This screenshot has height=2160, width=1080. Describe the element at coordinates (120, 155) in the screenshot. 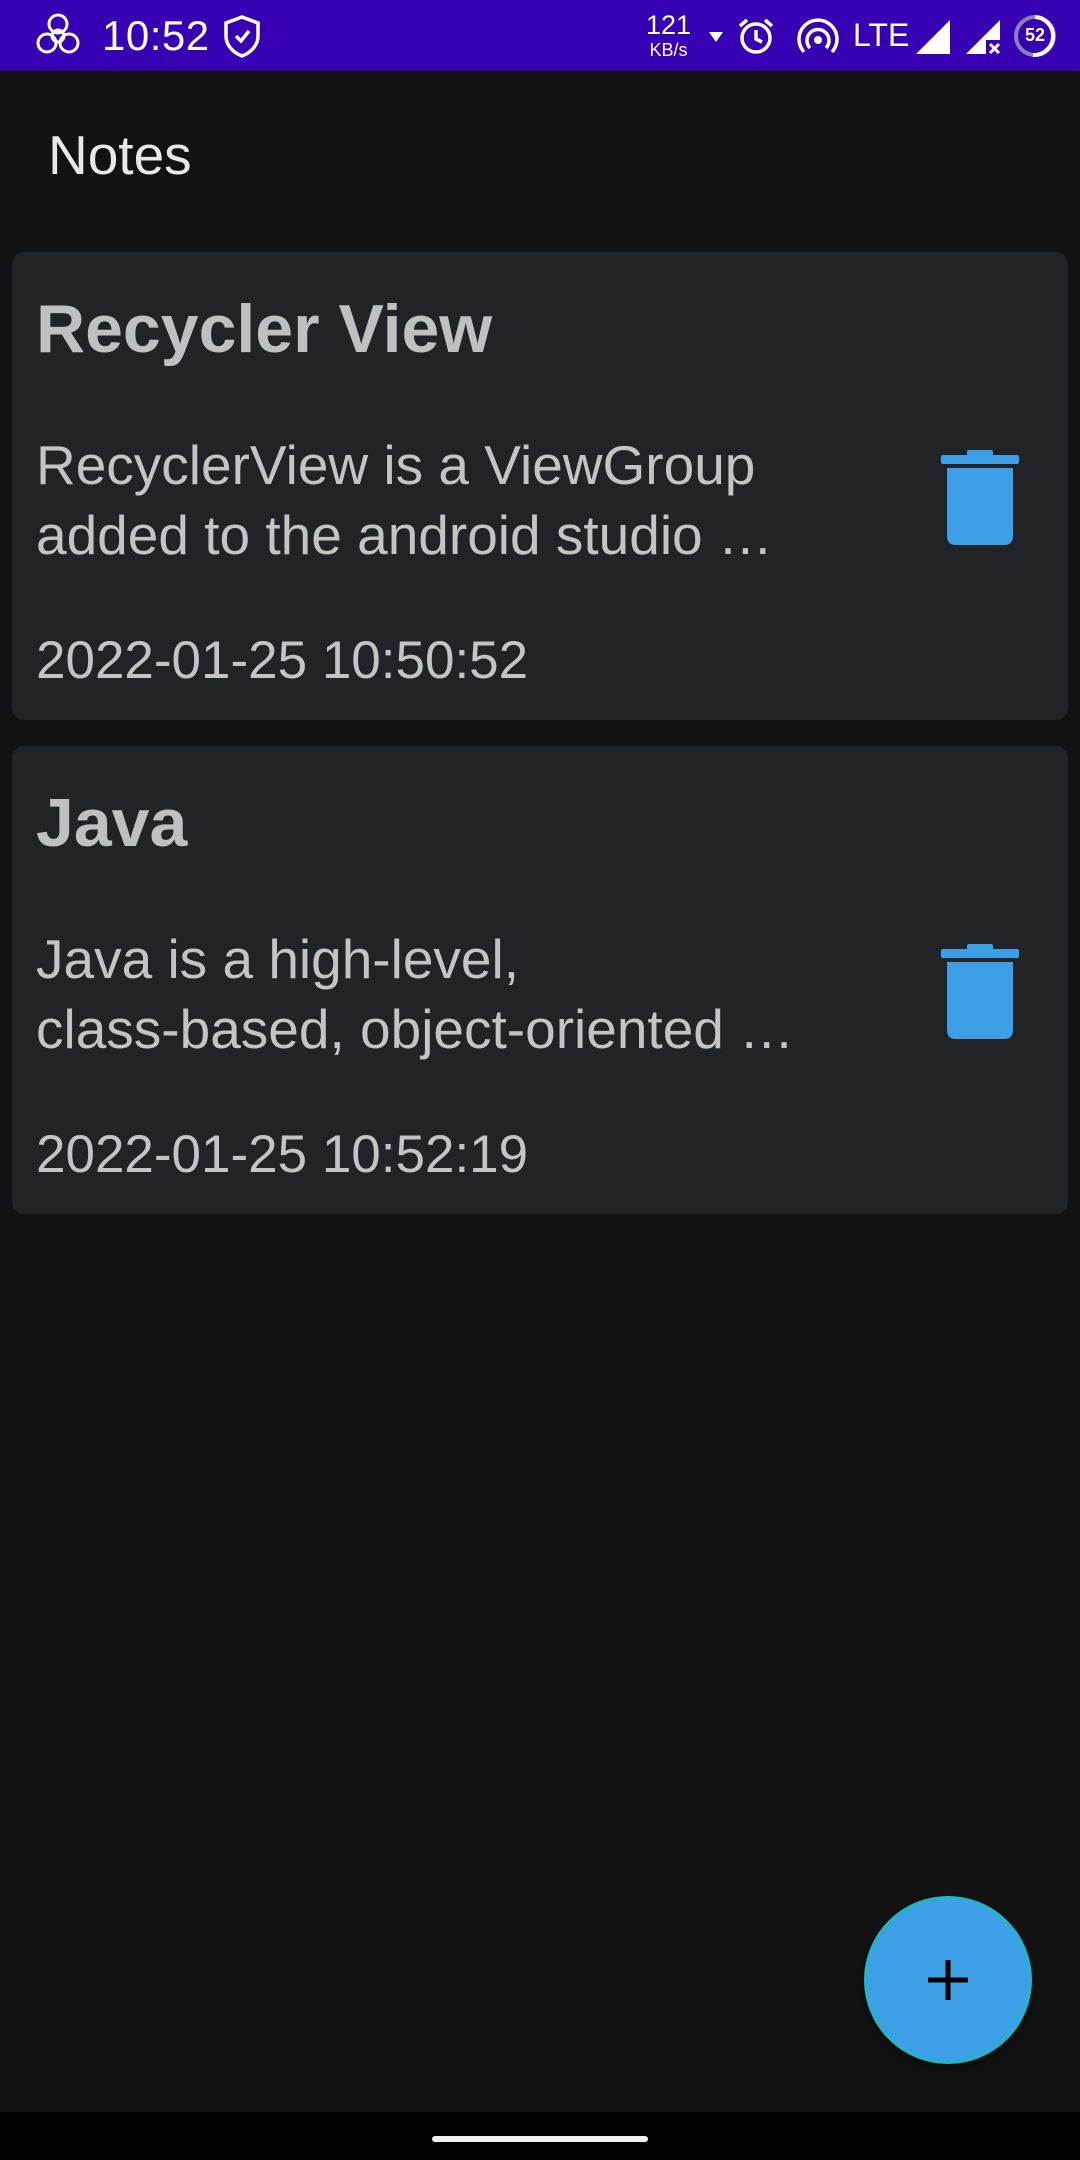

I see `page-title: Notes` at that location.